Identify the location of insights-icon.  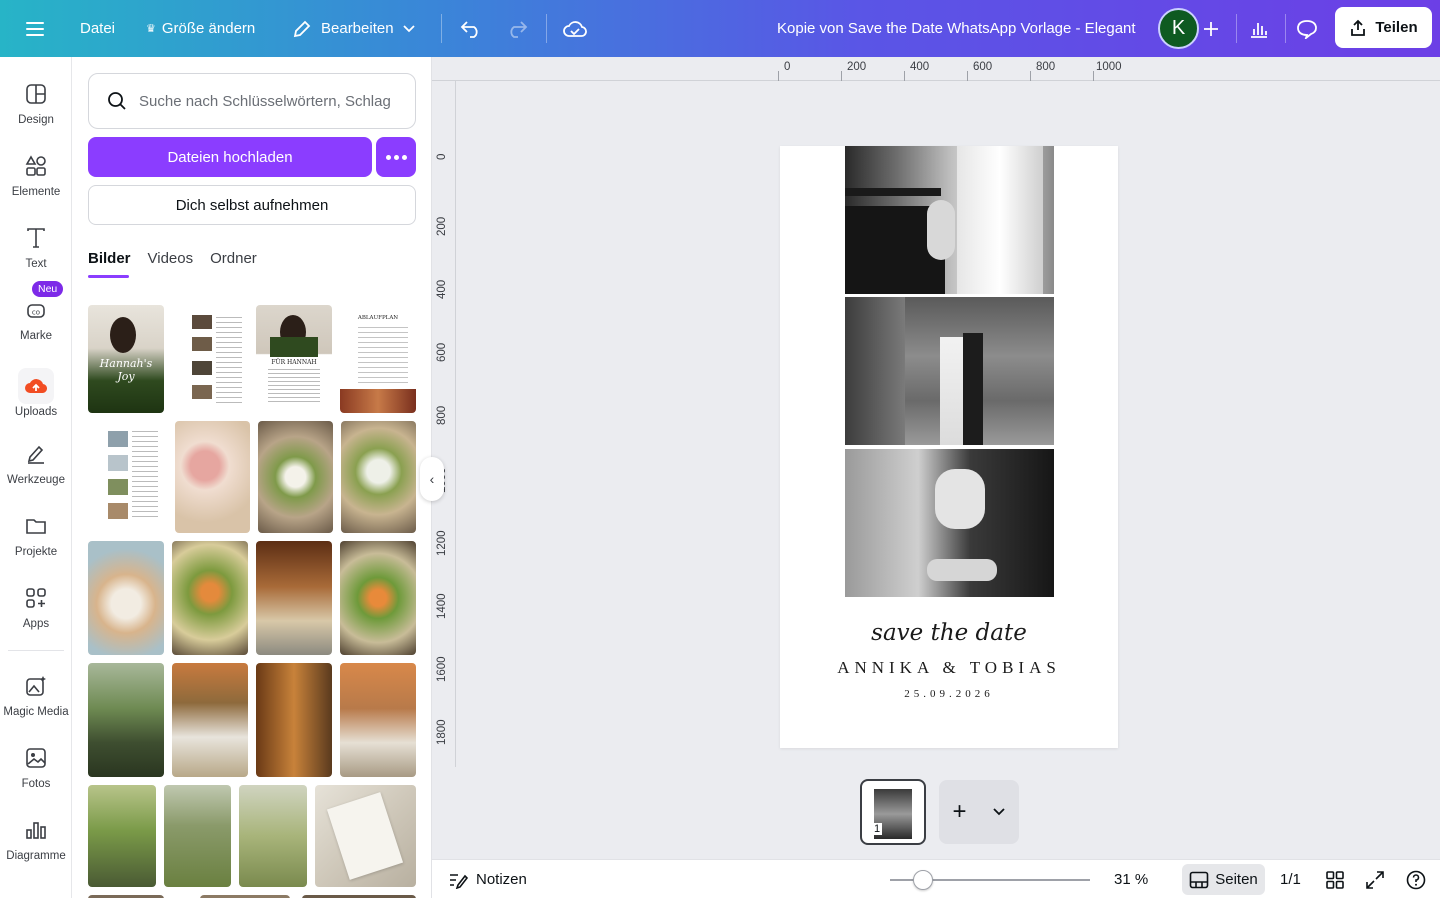
(1259, 28).